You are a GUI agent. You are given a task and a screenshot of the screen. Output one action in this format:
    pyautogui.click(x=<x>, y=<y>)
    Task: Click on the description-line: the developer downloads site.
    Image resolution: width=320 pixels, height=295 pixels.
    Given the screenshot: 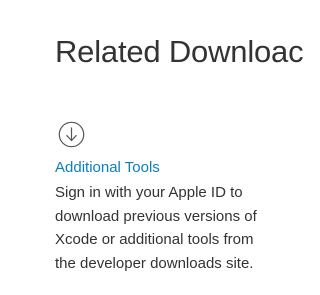 What is the action you would take?
    pyautogui.click(x=154, y=263)
    